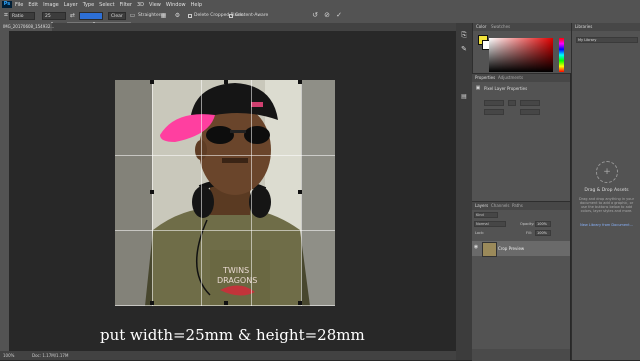 Image resolution: width=640 pixels, height=361 pixels. I want to click on tab-libraries: Libraries, so click(583, 26).